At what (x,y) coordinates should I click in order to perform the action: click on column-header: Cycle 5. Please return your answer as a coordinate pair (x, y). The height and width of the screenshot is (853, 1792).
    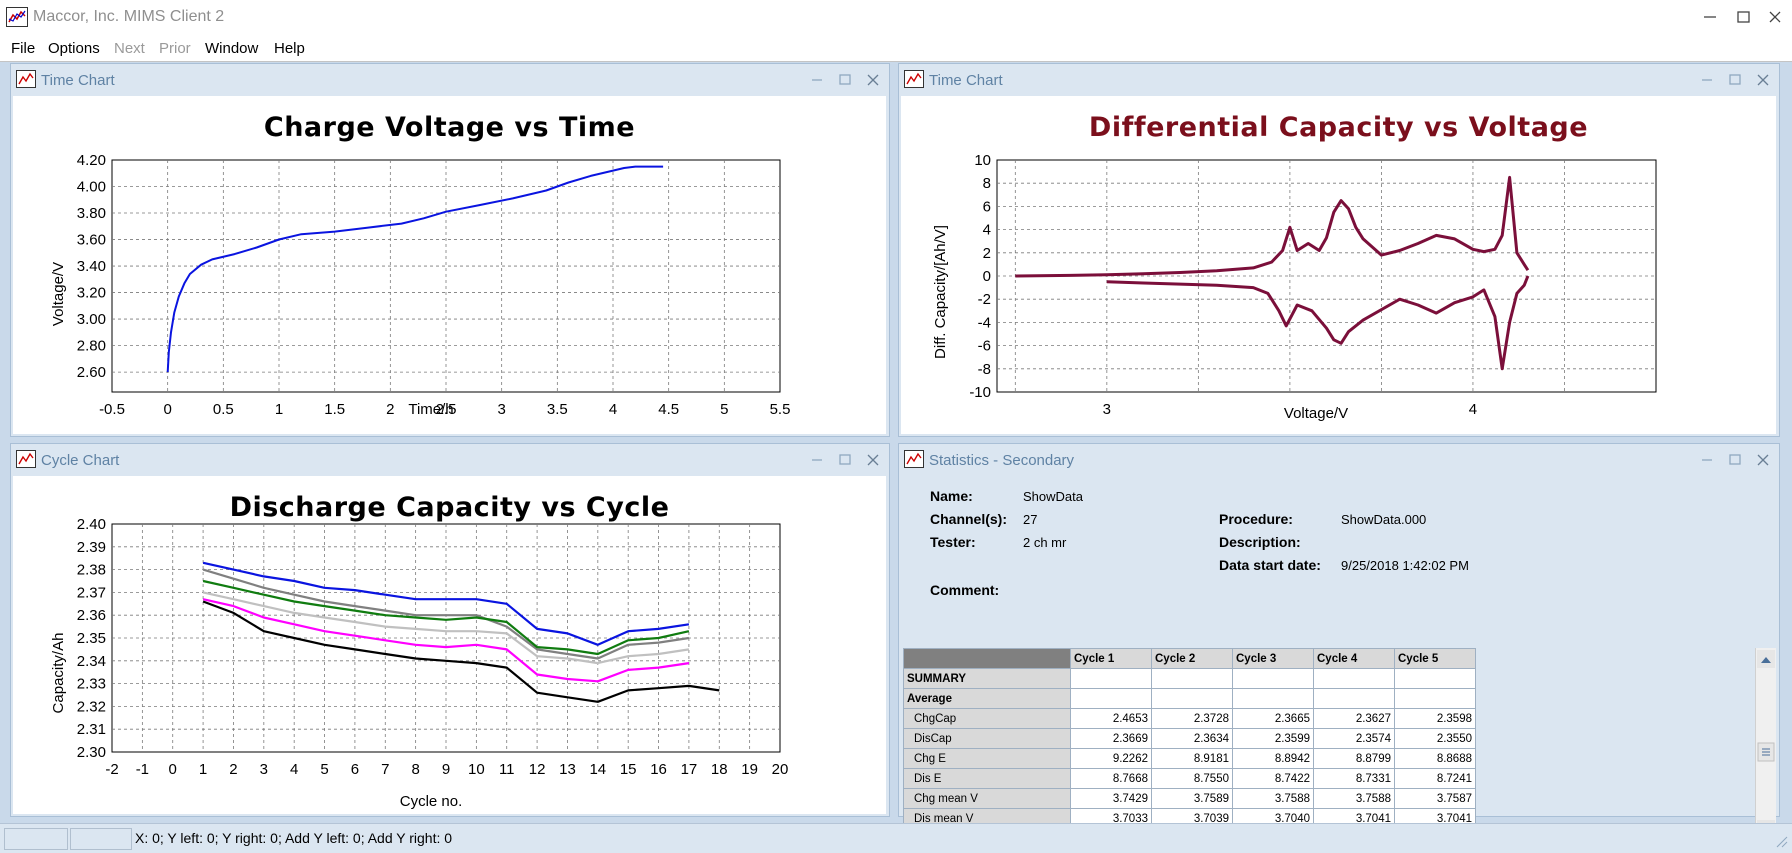
    Looking at the image, I should click on (1435, 658).